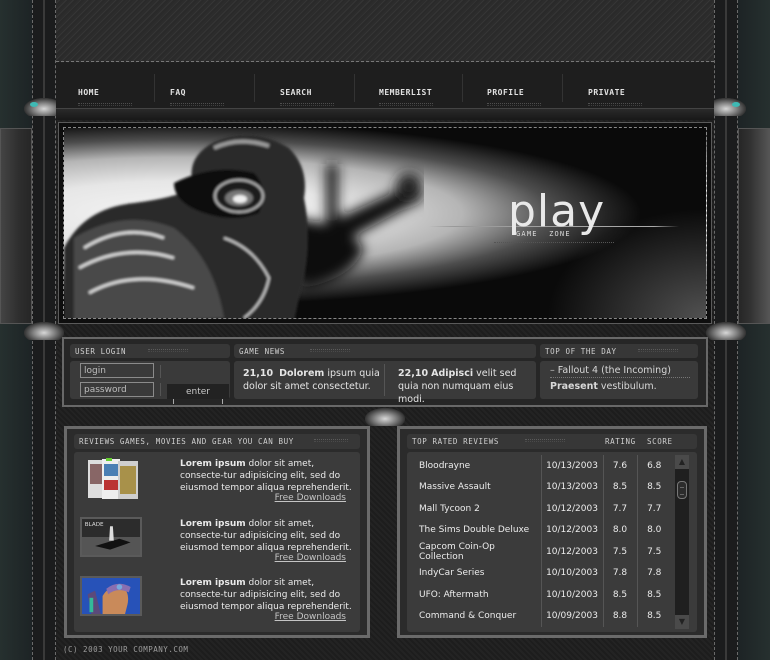  I want to click on nav-search-label: Search, so click(296, 92).